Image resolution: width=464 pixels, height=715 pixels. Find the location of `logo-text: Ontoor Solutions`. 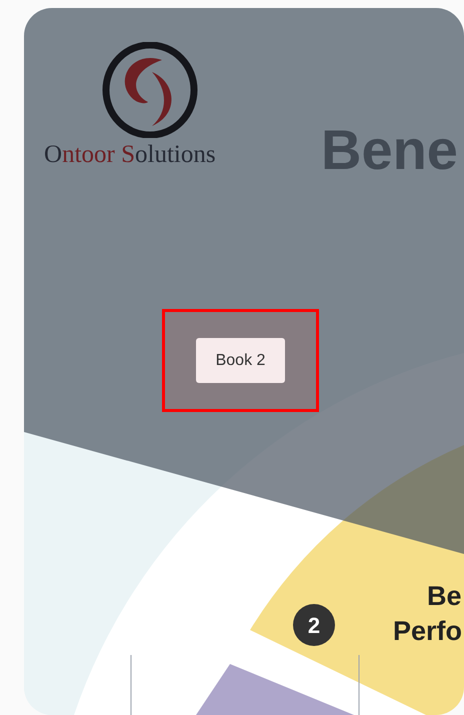

logo-text: Ontoor Solutions is located at coordinates (130, 155).